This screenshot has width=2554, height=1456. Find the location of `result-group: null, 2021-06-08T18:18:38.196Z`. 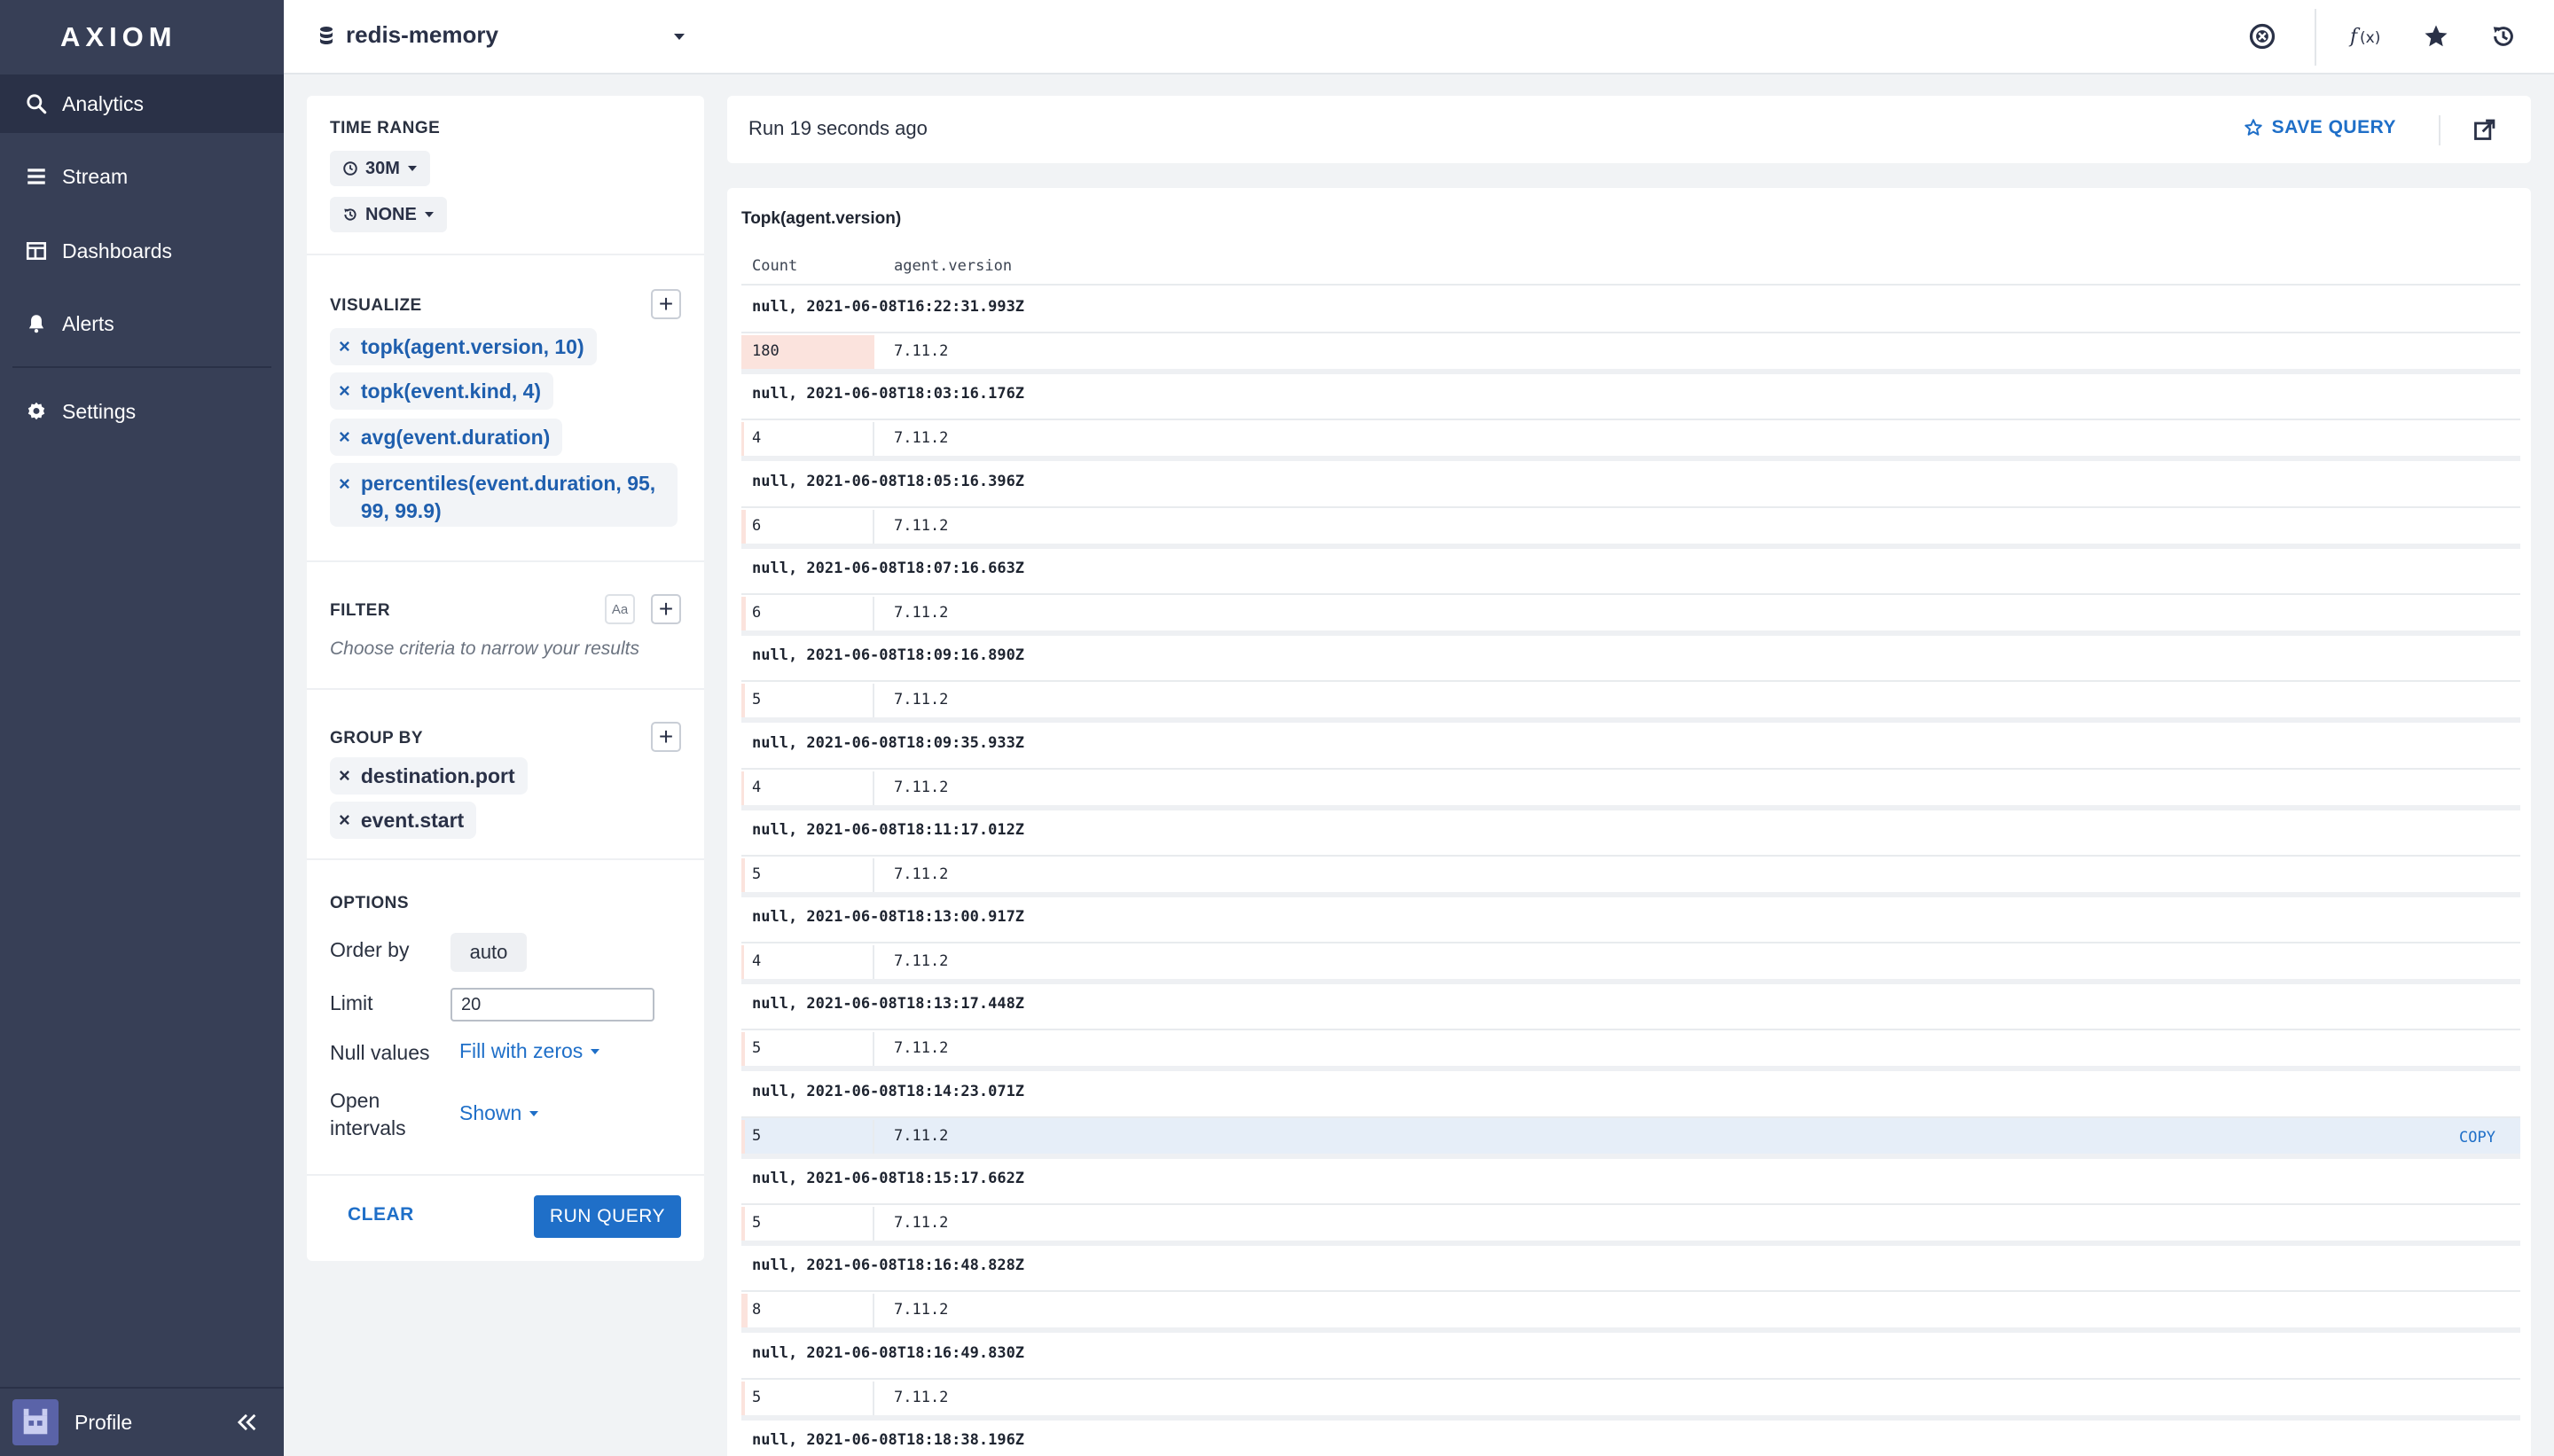

result-group: null, 2021-06-08T18:18:38.196Z is located at coordinates (1630, 1438).